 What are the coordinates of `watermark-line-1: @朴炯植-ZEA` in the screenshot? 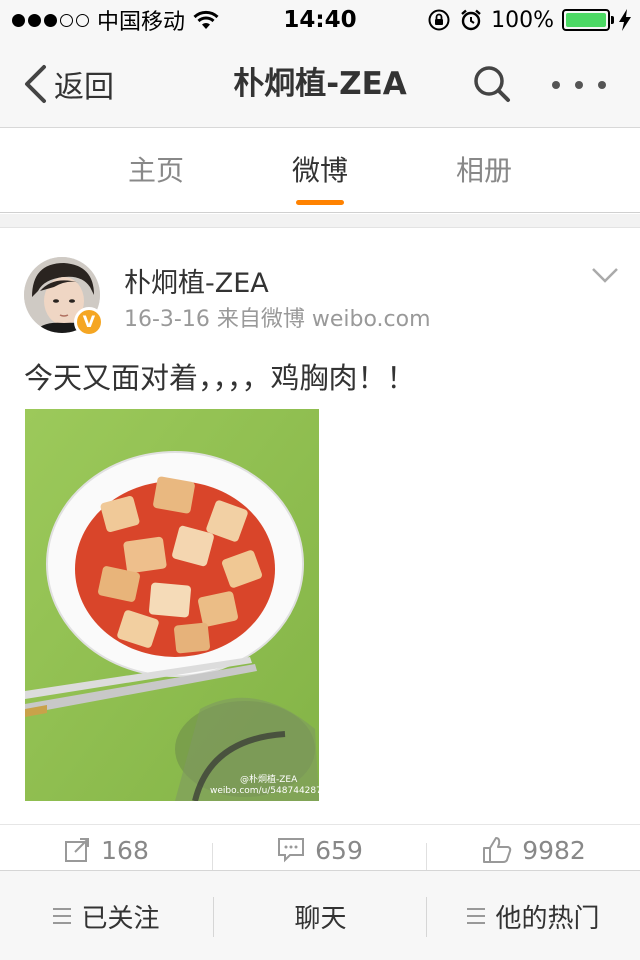 It's located at (269, 780).